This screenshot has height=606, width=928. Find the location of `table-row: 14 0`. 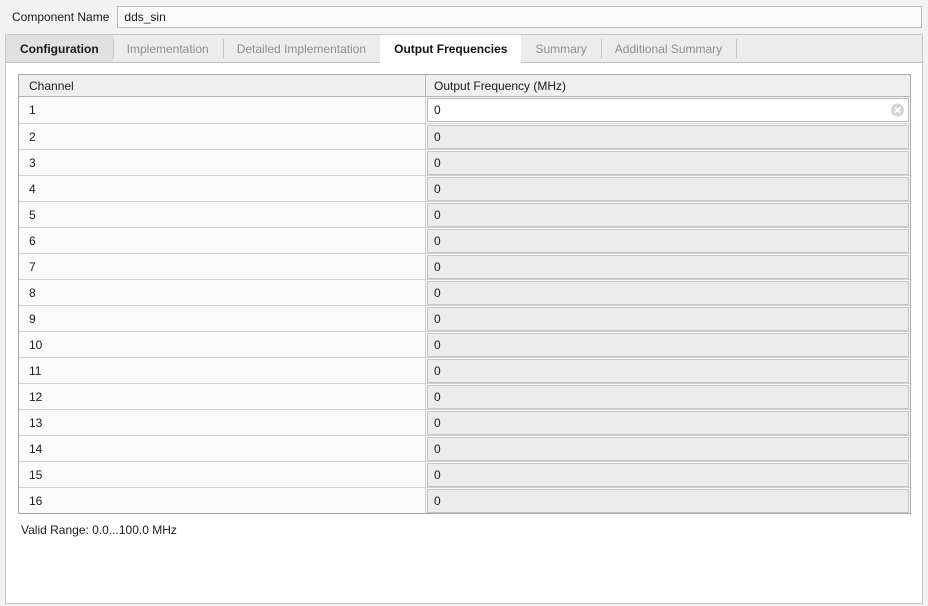

table-row: 14 0 is located at coordinates (464, 448).